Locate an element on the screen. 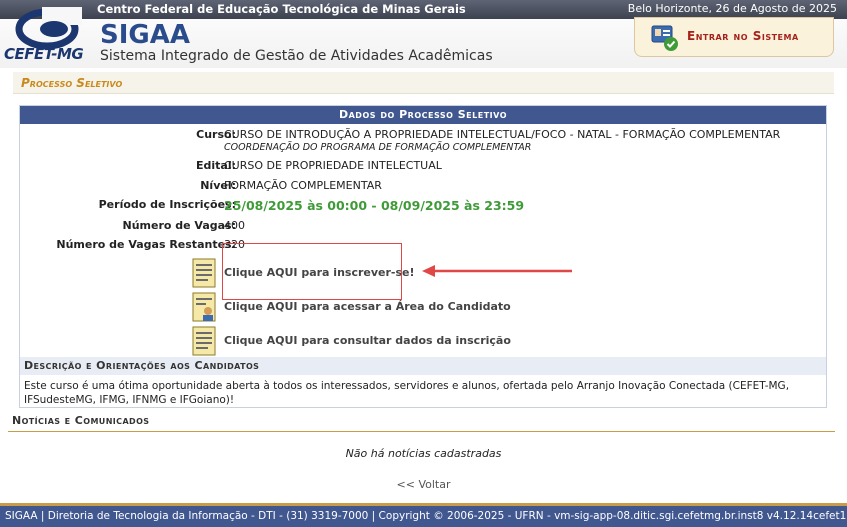 The width and height of the screenshot is (847, 527). annotation-highlight-box is located at coordinates (312, 271).